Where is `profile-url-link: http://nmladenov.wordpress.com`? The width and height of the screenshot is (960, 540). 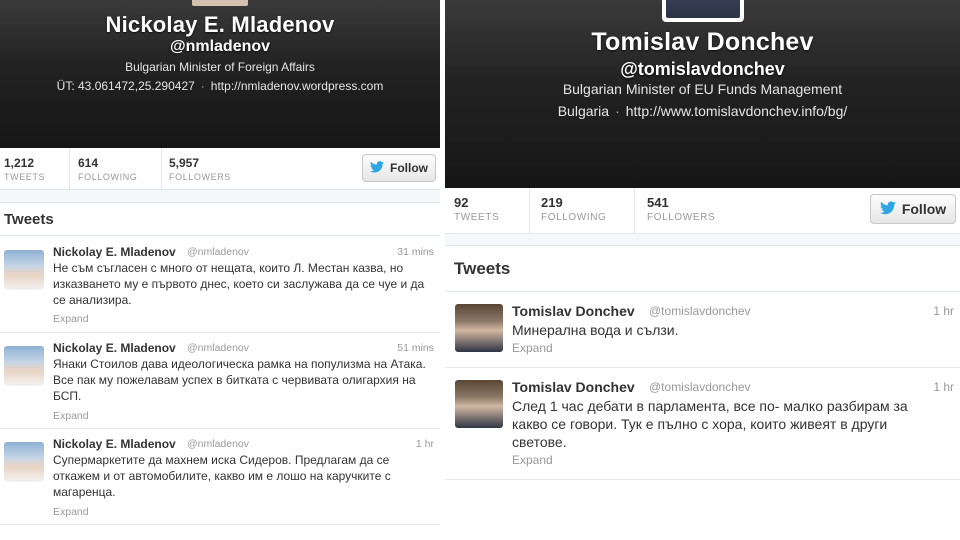 profile-url-link: http://nmladenov.wordpress.com is located at coordinates (297, 86).